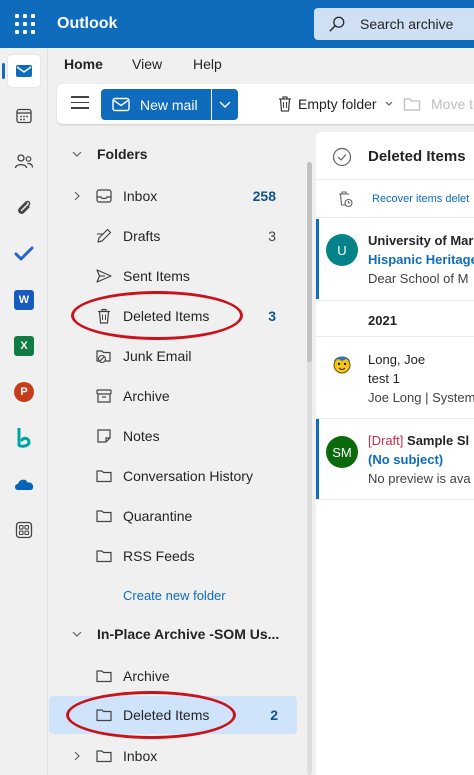 The image size is (474, 775). I want to click on envelope-icon, so click(121, 104).